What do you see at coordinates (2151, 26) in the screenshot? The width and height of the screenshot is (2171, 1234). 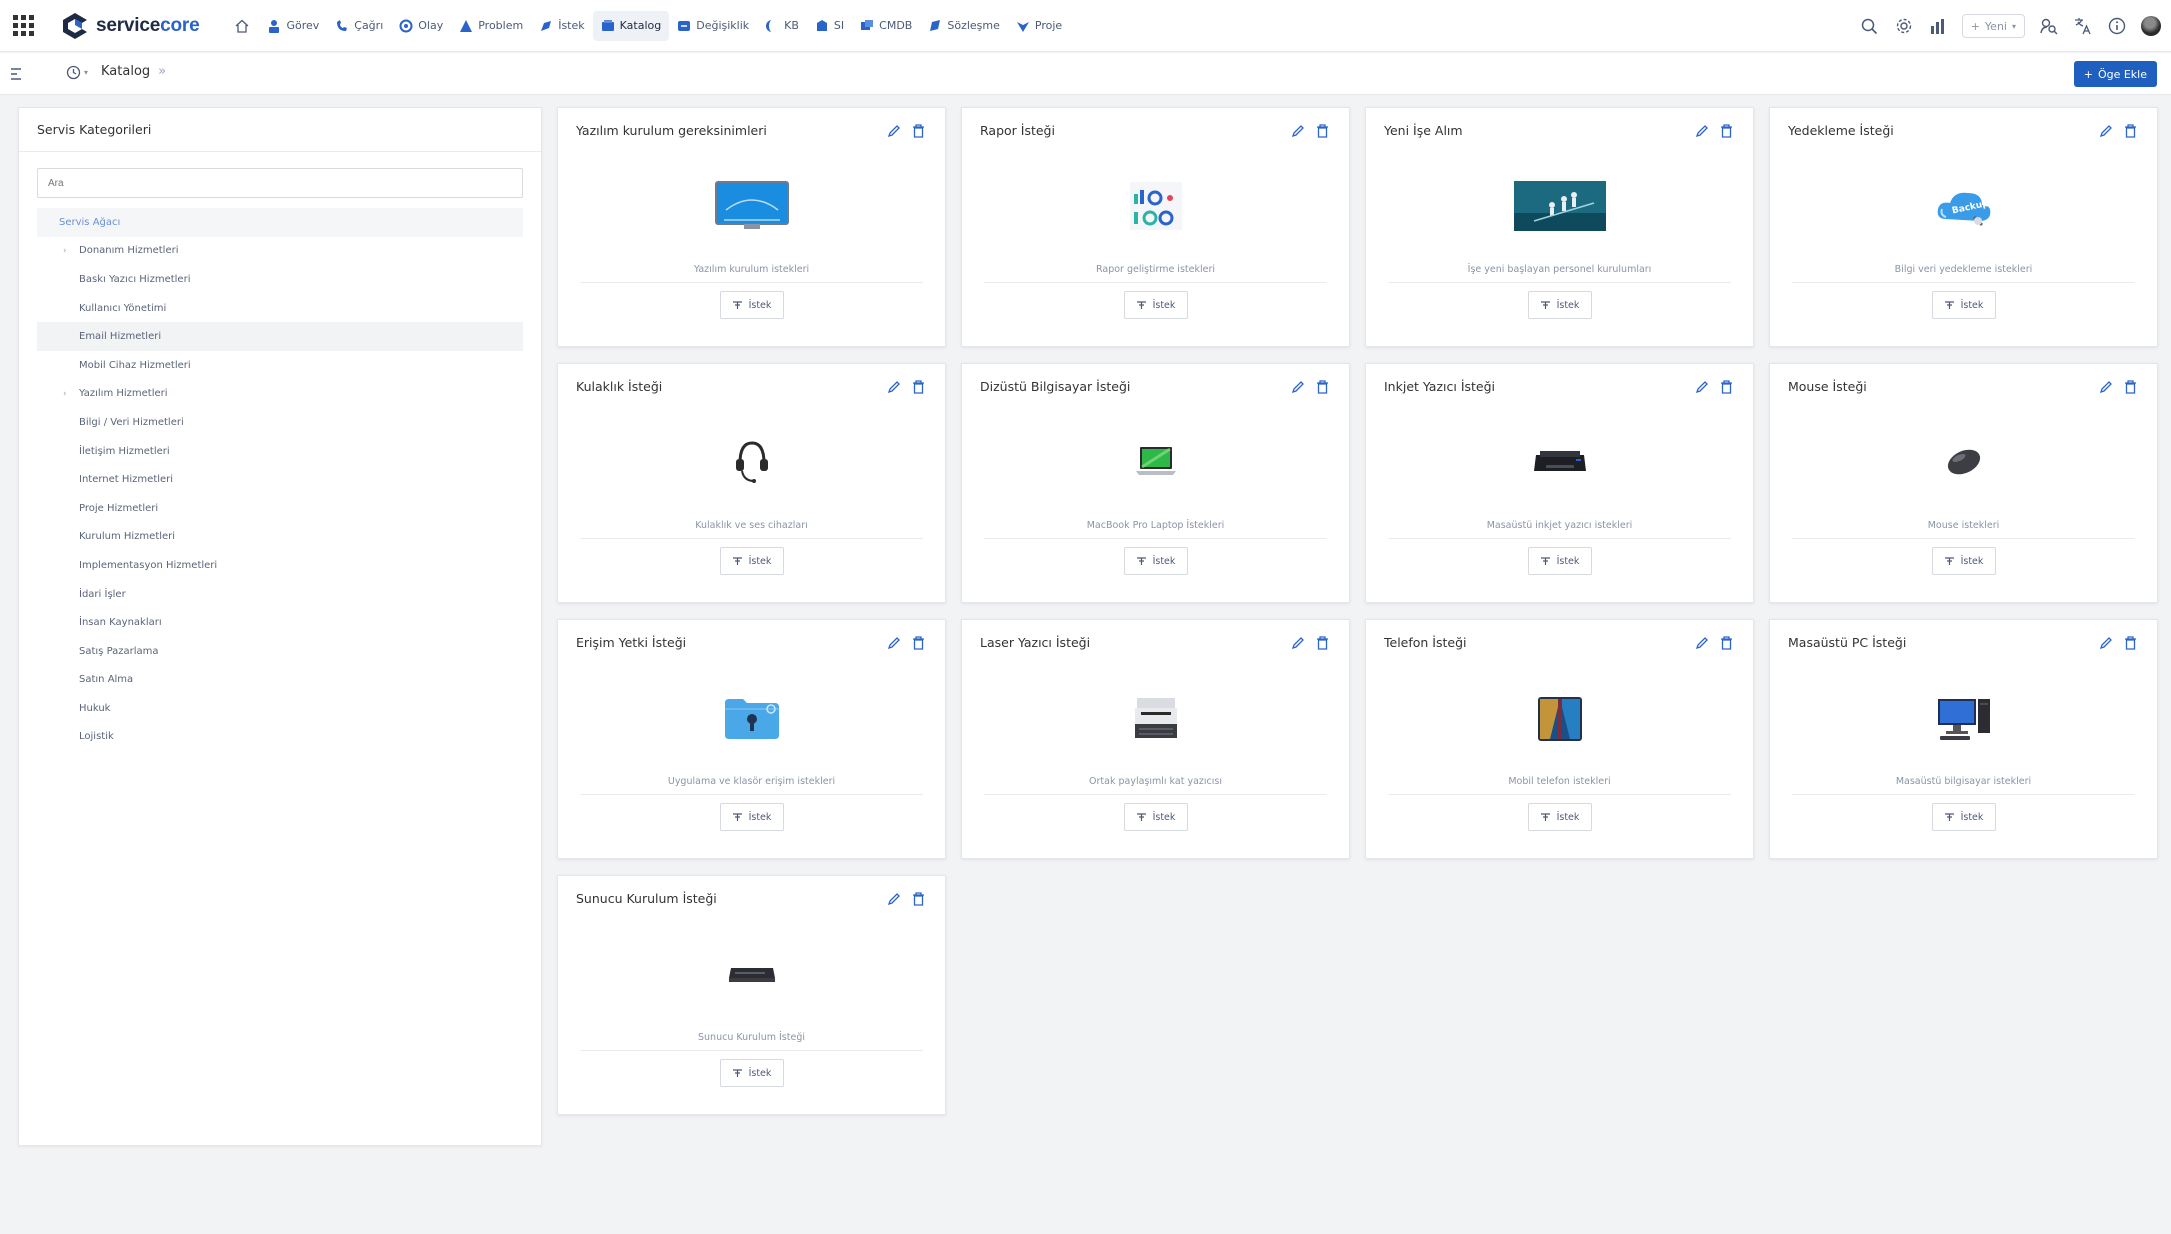 I see `user-avatar` at bounding box center [2151, 26].